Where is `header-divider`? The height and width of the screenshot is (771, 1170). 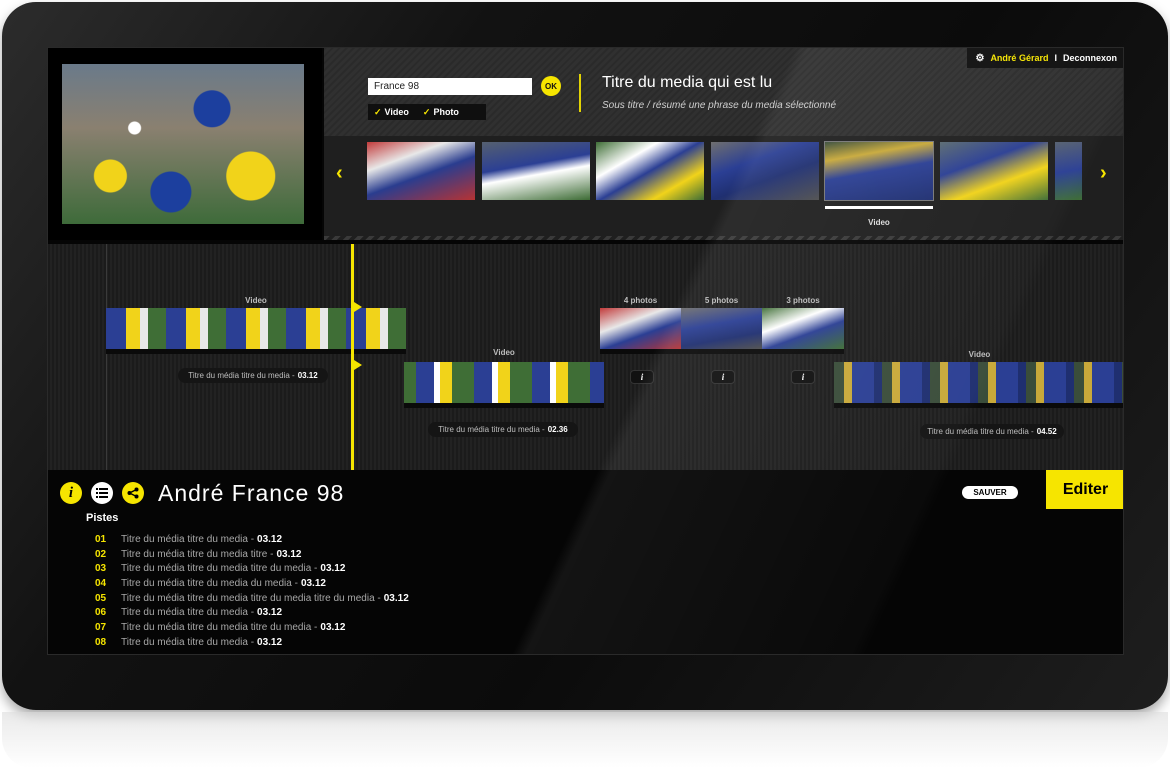
header-divider is located at coordinates (580, 93).